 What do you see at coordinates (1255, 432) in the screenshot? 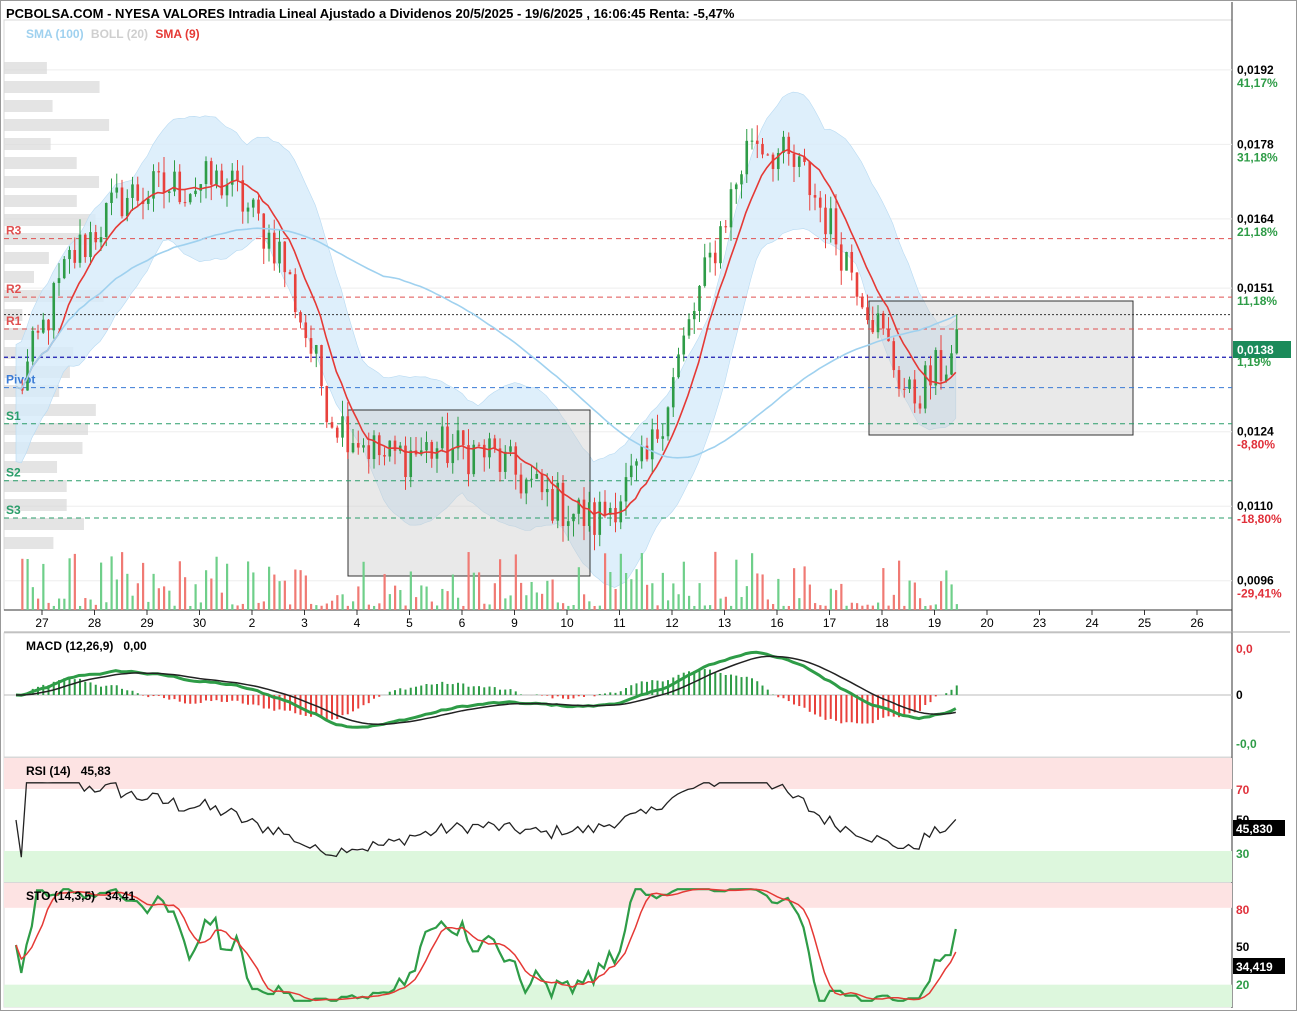
I see `price-tick-label: 0,0124` at bounding box center [1255, 432].